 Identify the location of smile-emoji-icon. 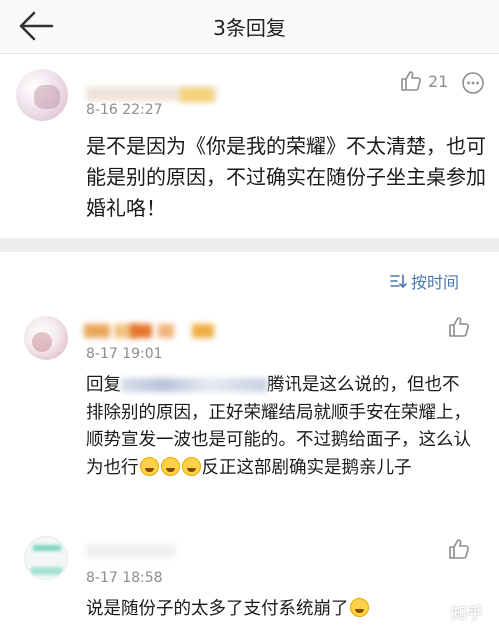
(359, 607).